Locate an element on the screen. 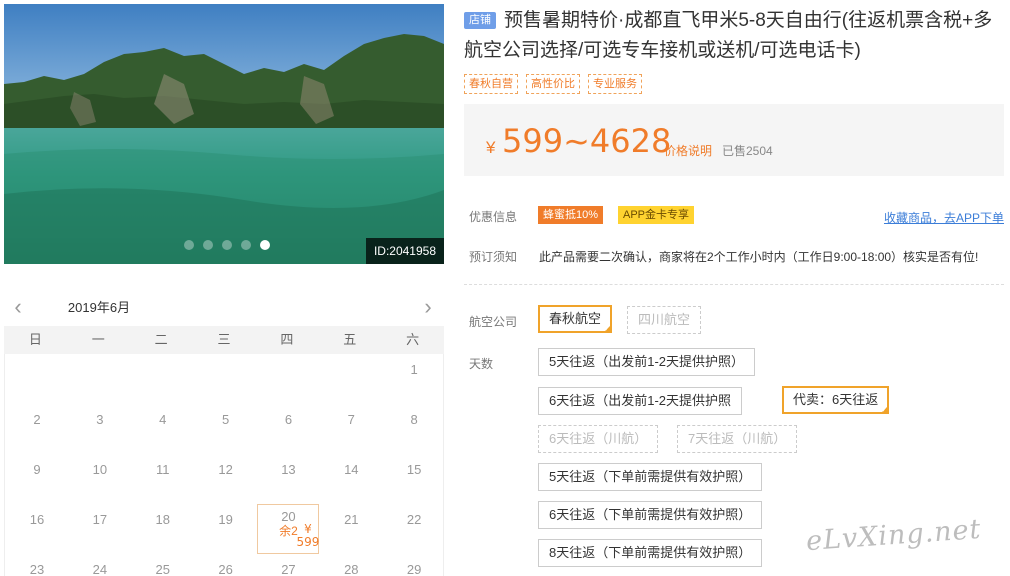  calendar-day-number: 14 is located at coordinates (351, 469).